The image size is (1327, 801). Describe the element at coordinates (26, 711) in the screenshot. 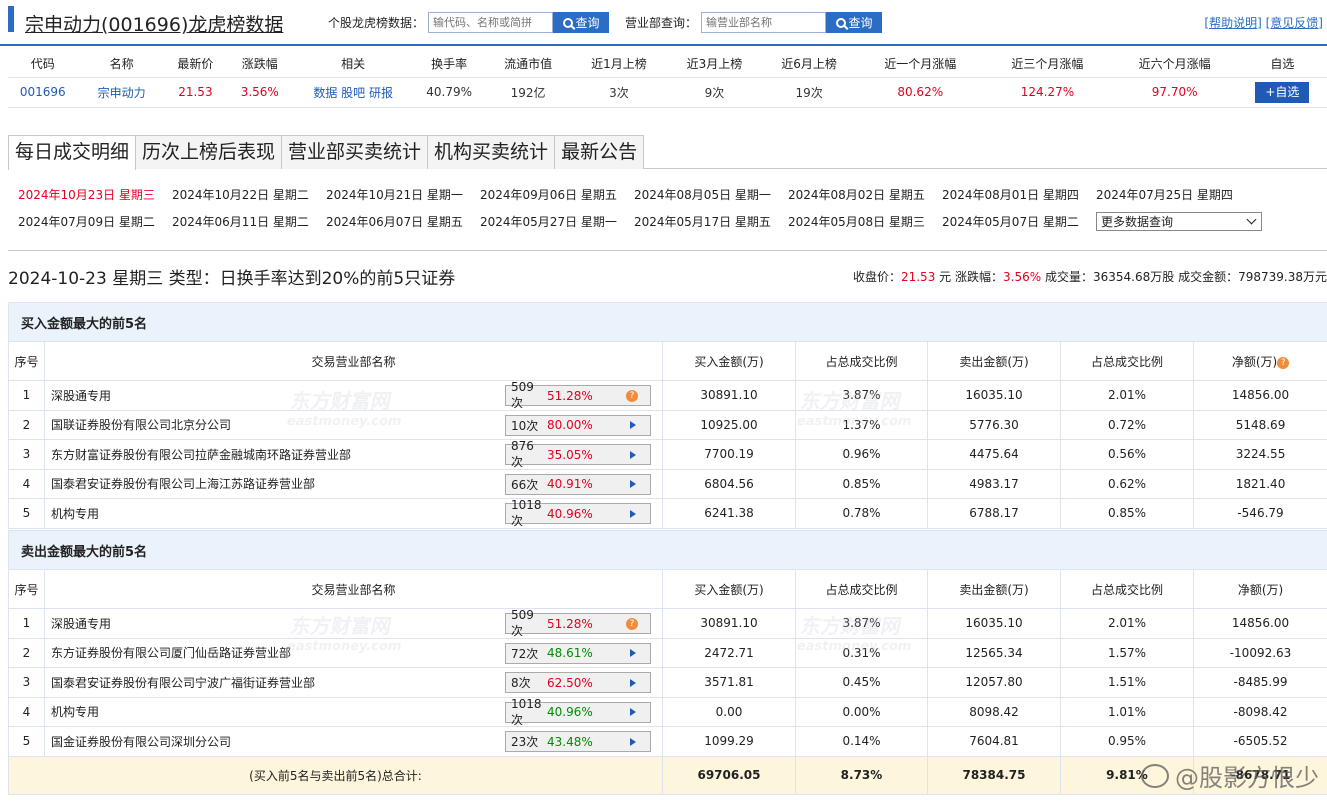

I see `row-index: 4` at that location.